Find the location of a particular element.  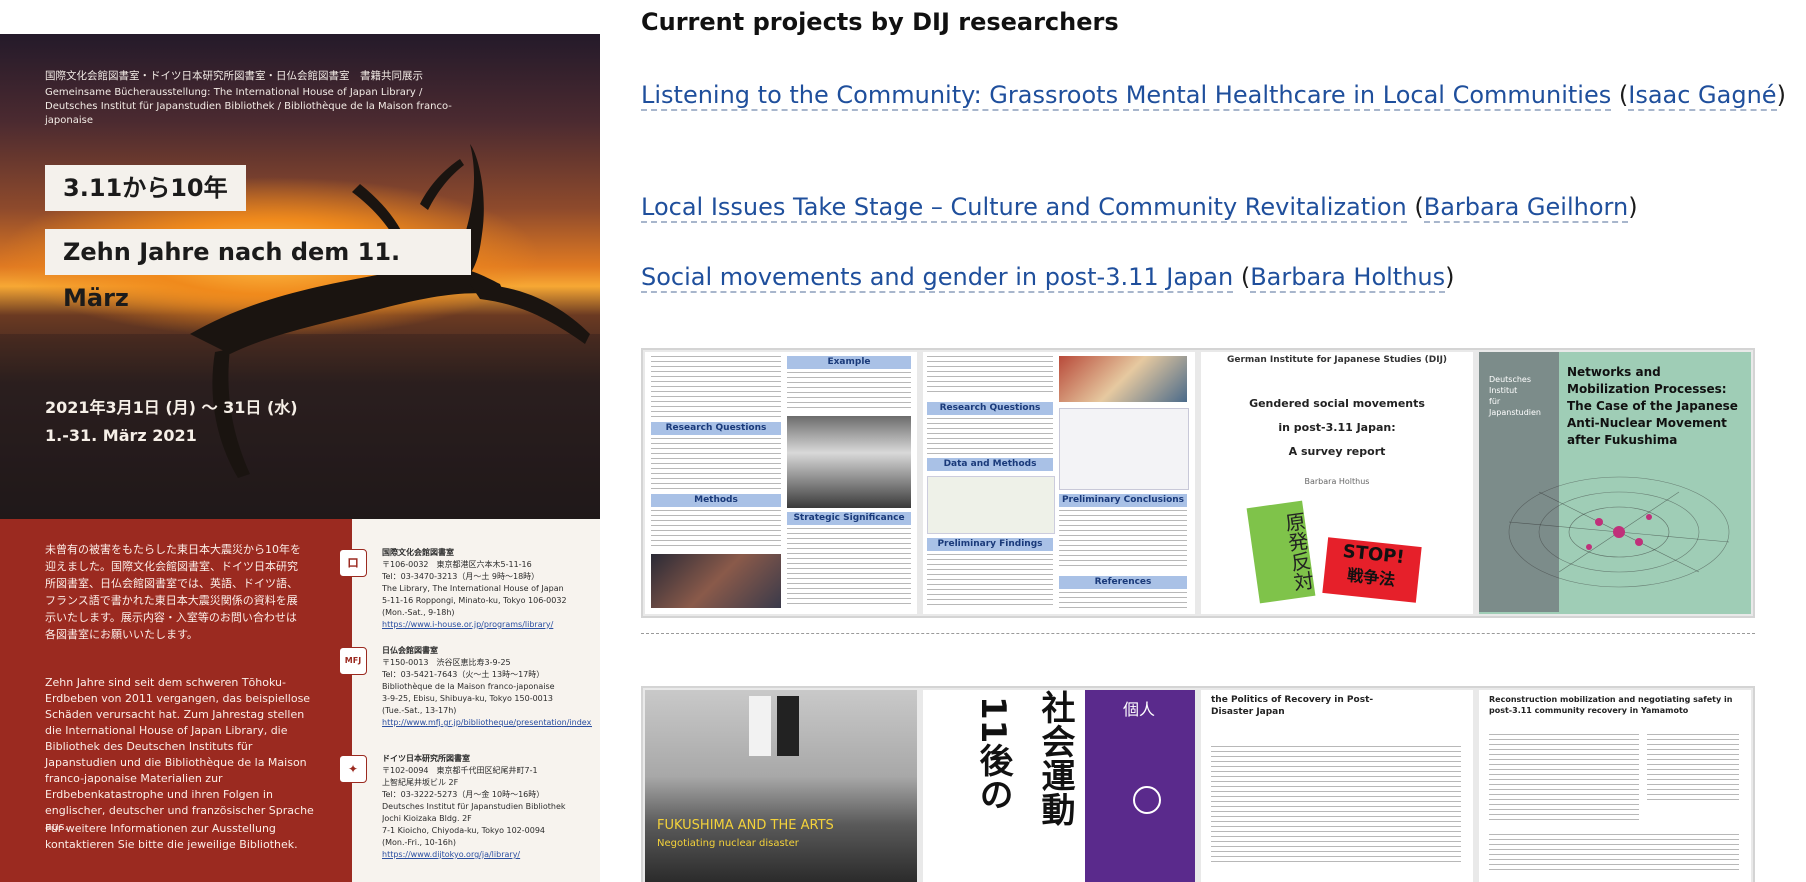

inst-line: (Mon.-Fri., 10-16h) is located at coordinates (419, 842).